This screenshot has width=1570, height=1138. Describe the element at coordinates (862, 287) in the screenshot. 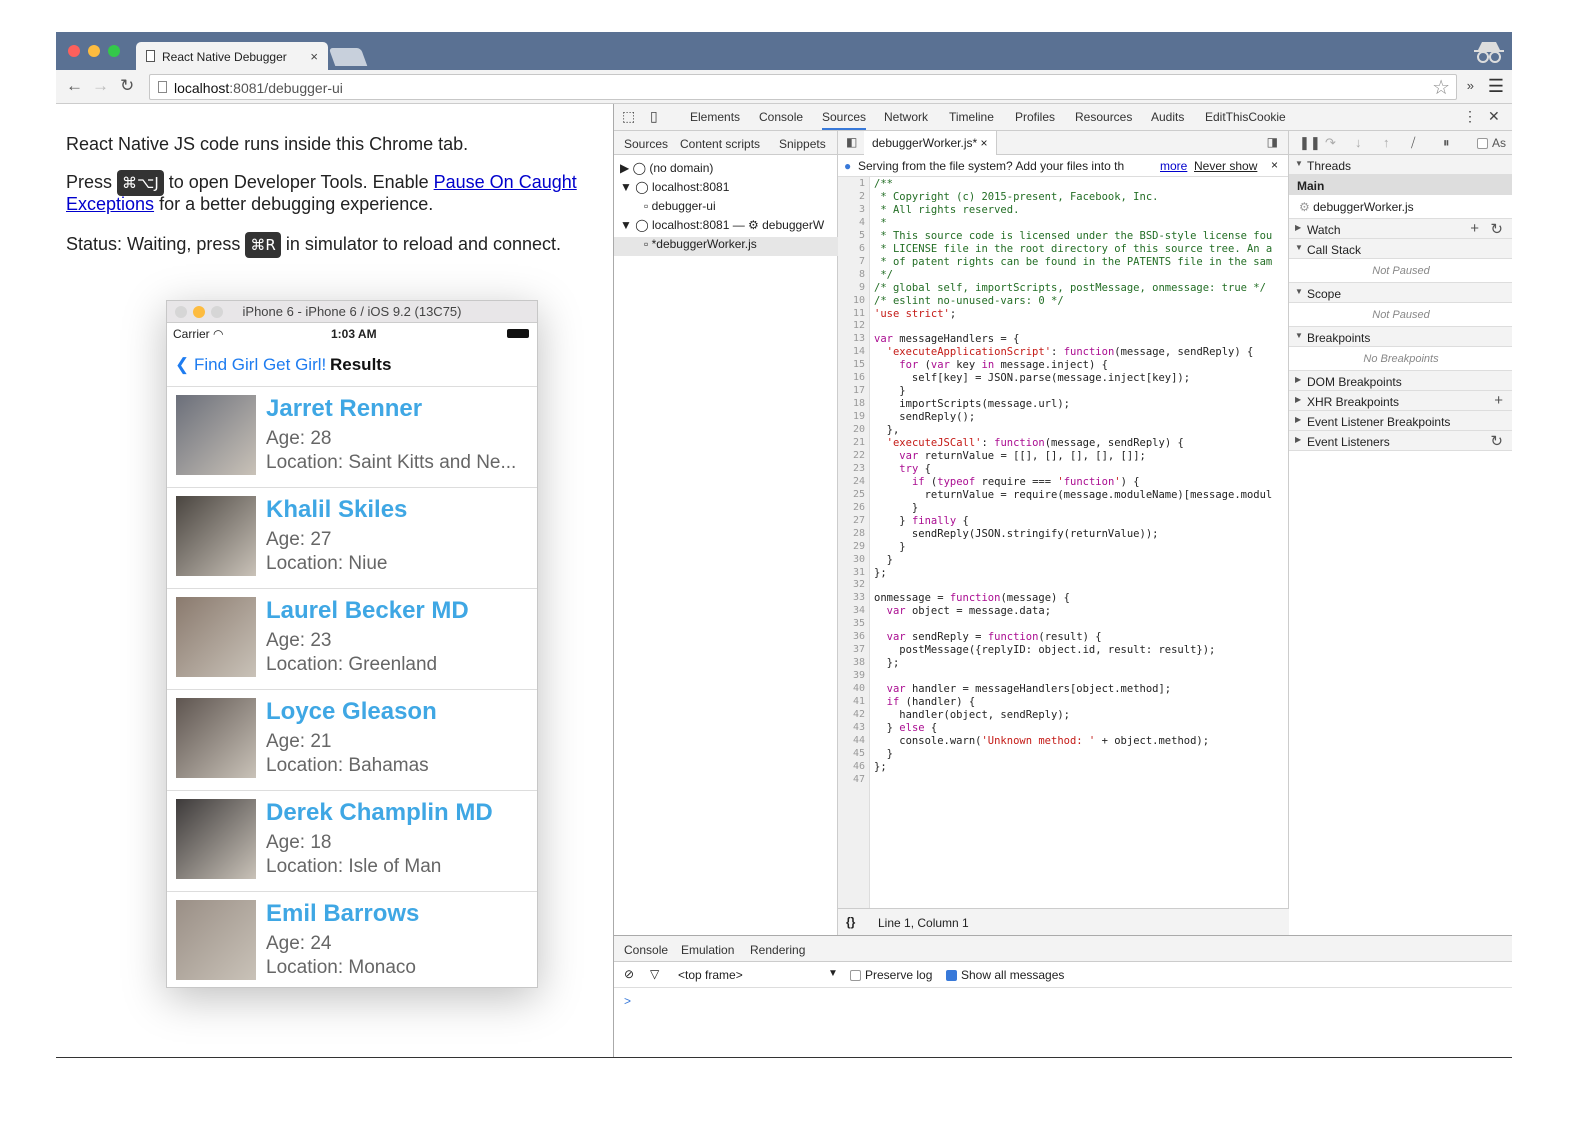

I see `line-number: 9` at that location.